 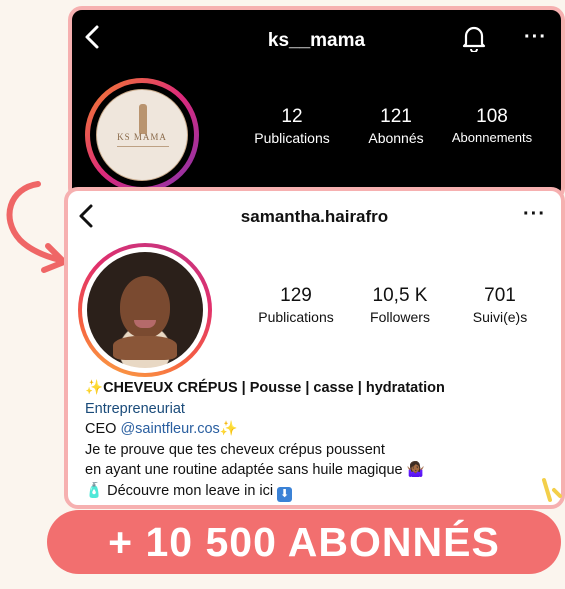 I want to click on followers-banner: + 10 500 ABONNÉS, so click(x=304, y=542).